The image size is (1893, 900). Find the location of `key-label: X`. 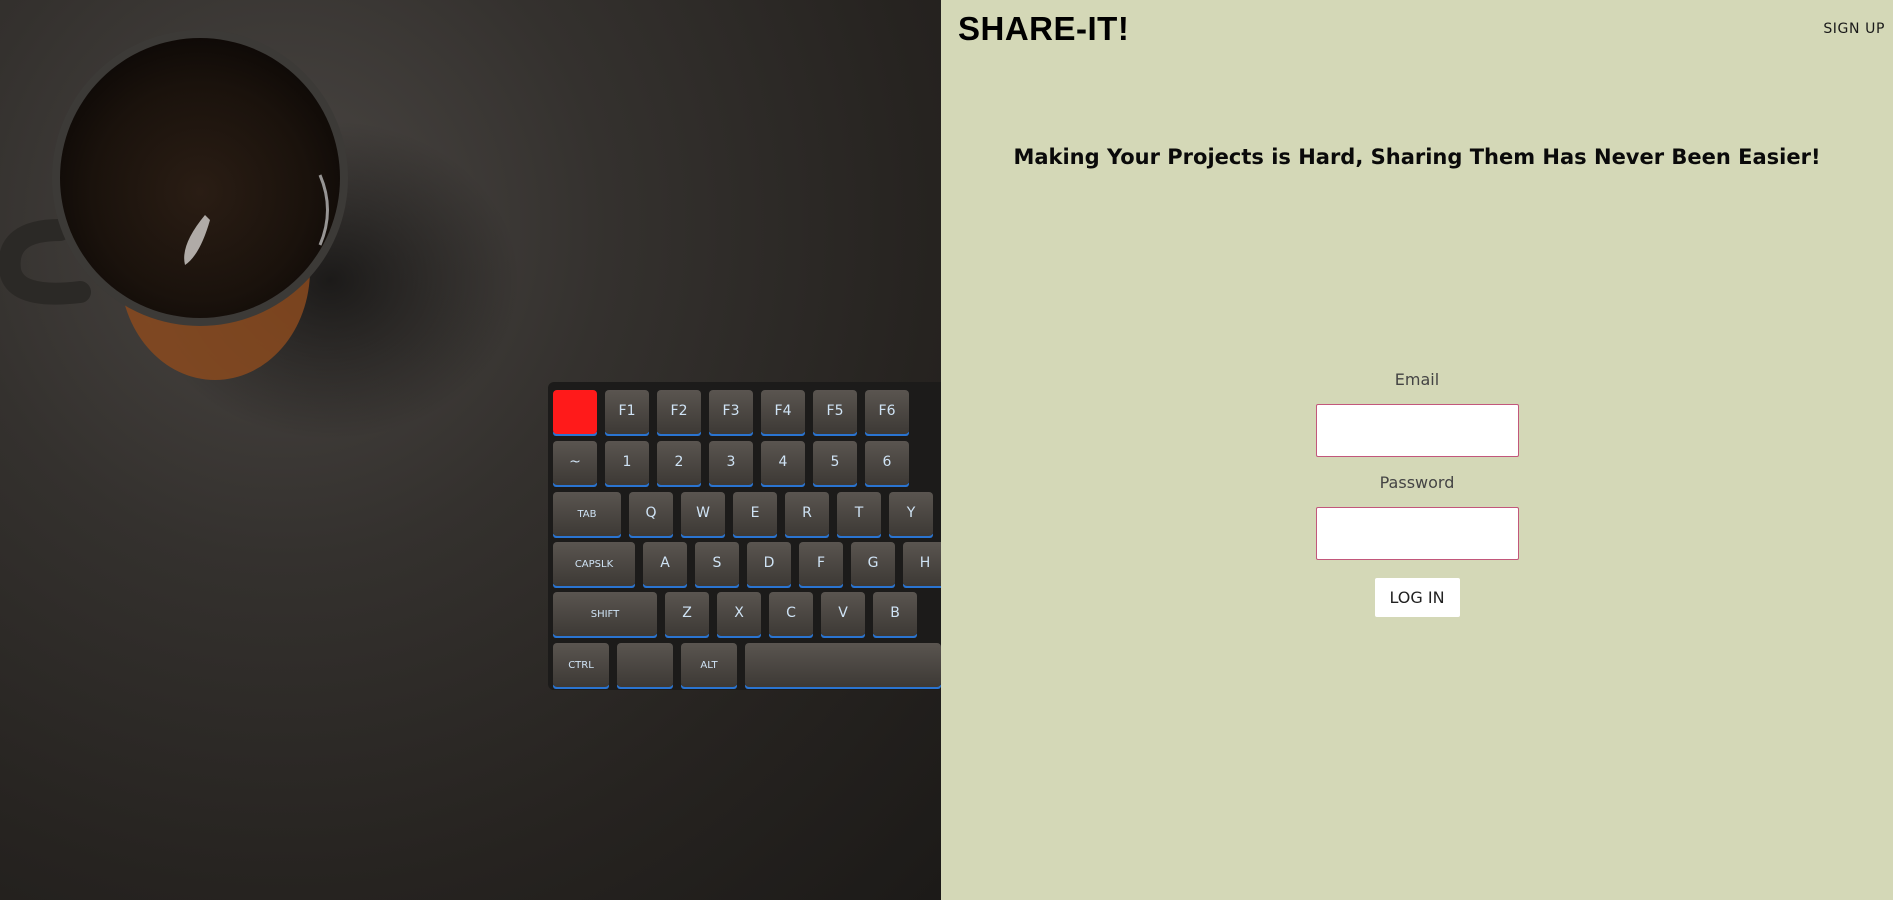

key-label: X is located at coordinates (739, 613).